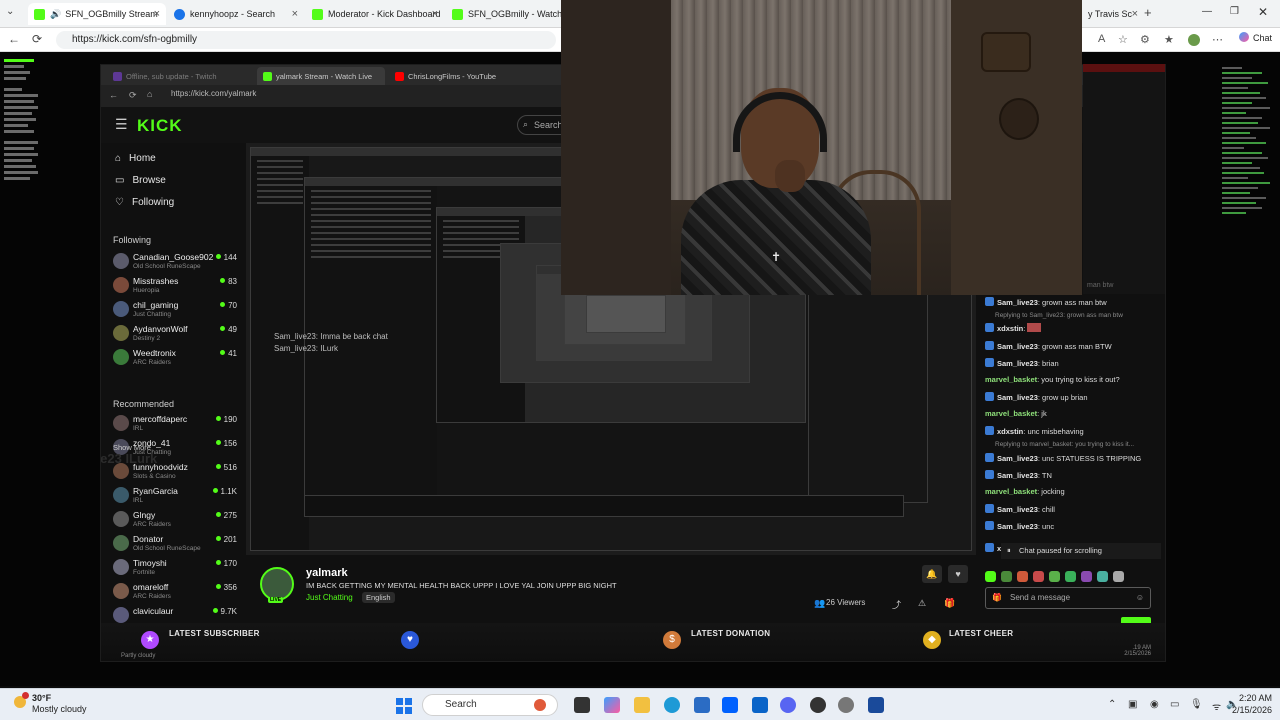 The width and height of the screenshot is (1280, 720). I want to click on tab-label: yalmark Stream - Watch Live, so click(324, 76).